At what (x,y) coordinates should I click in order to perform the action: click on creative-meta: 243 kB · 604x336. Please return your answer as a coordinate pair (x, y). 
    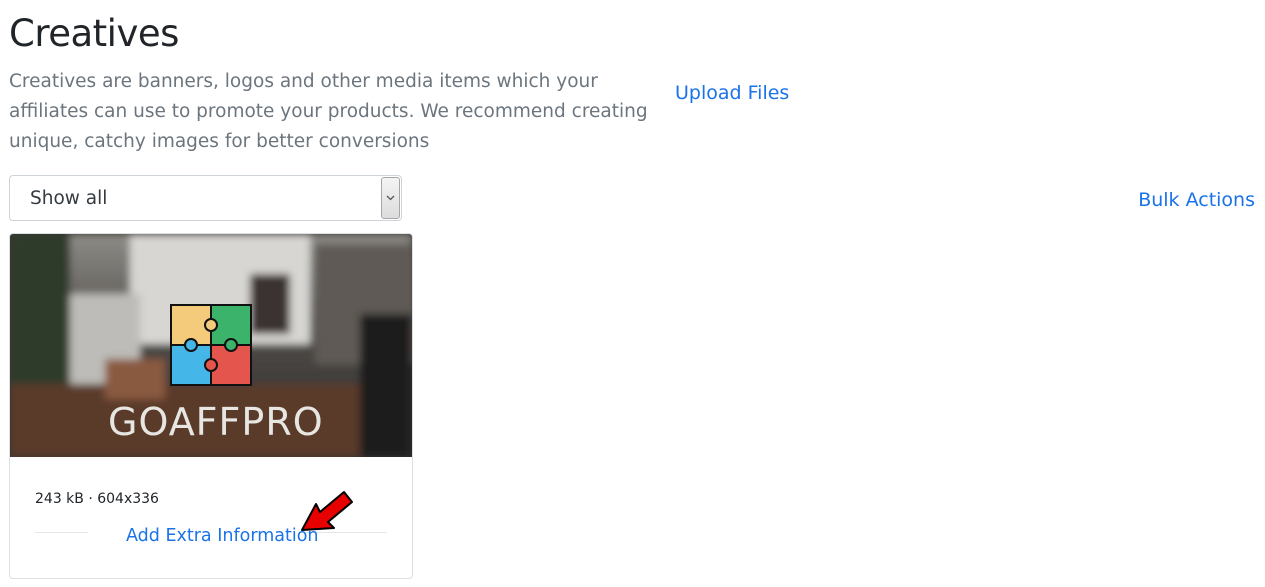
    Looking at the image, I should click on (97, 499).